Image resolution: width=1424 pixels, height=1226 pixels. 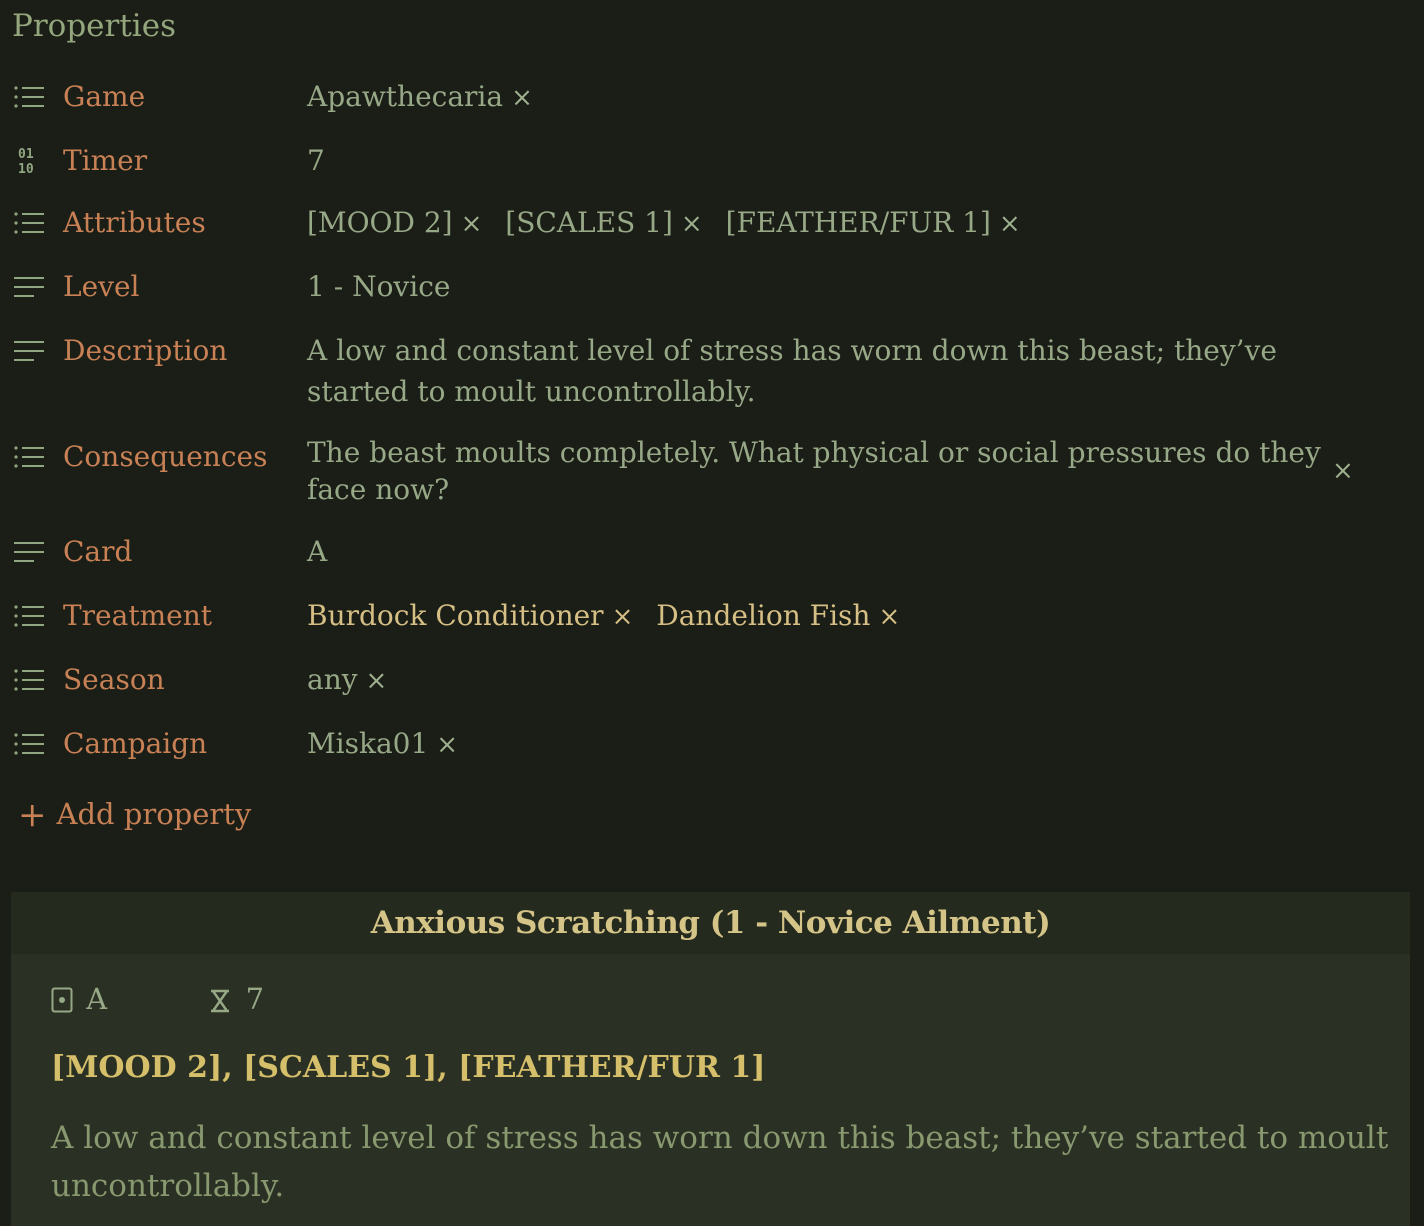 I want to click on property-value-game: Apawthecaria ×, so click(x=427, y=96).